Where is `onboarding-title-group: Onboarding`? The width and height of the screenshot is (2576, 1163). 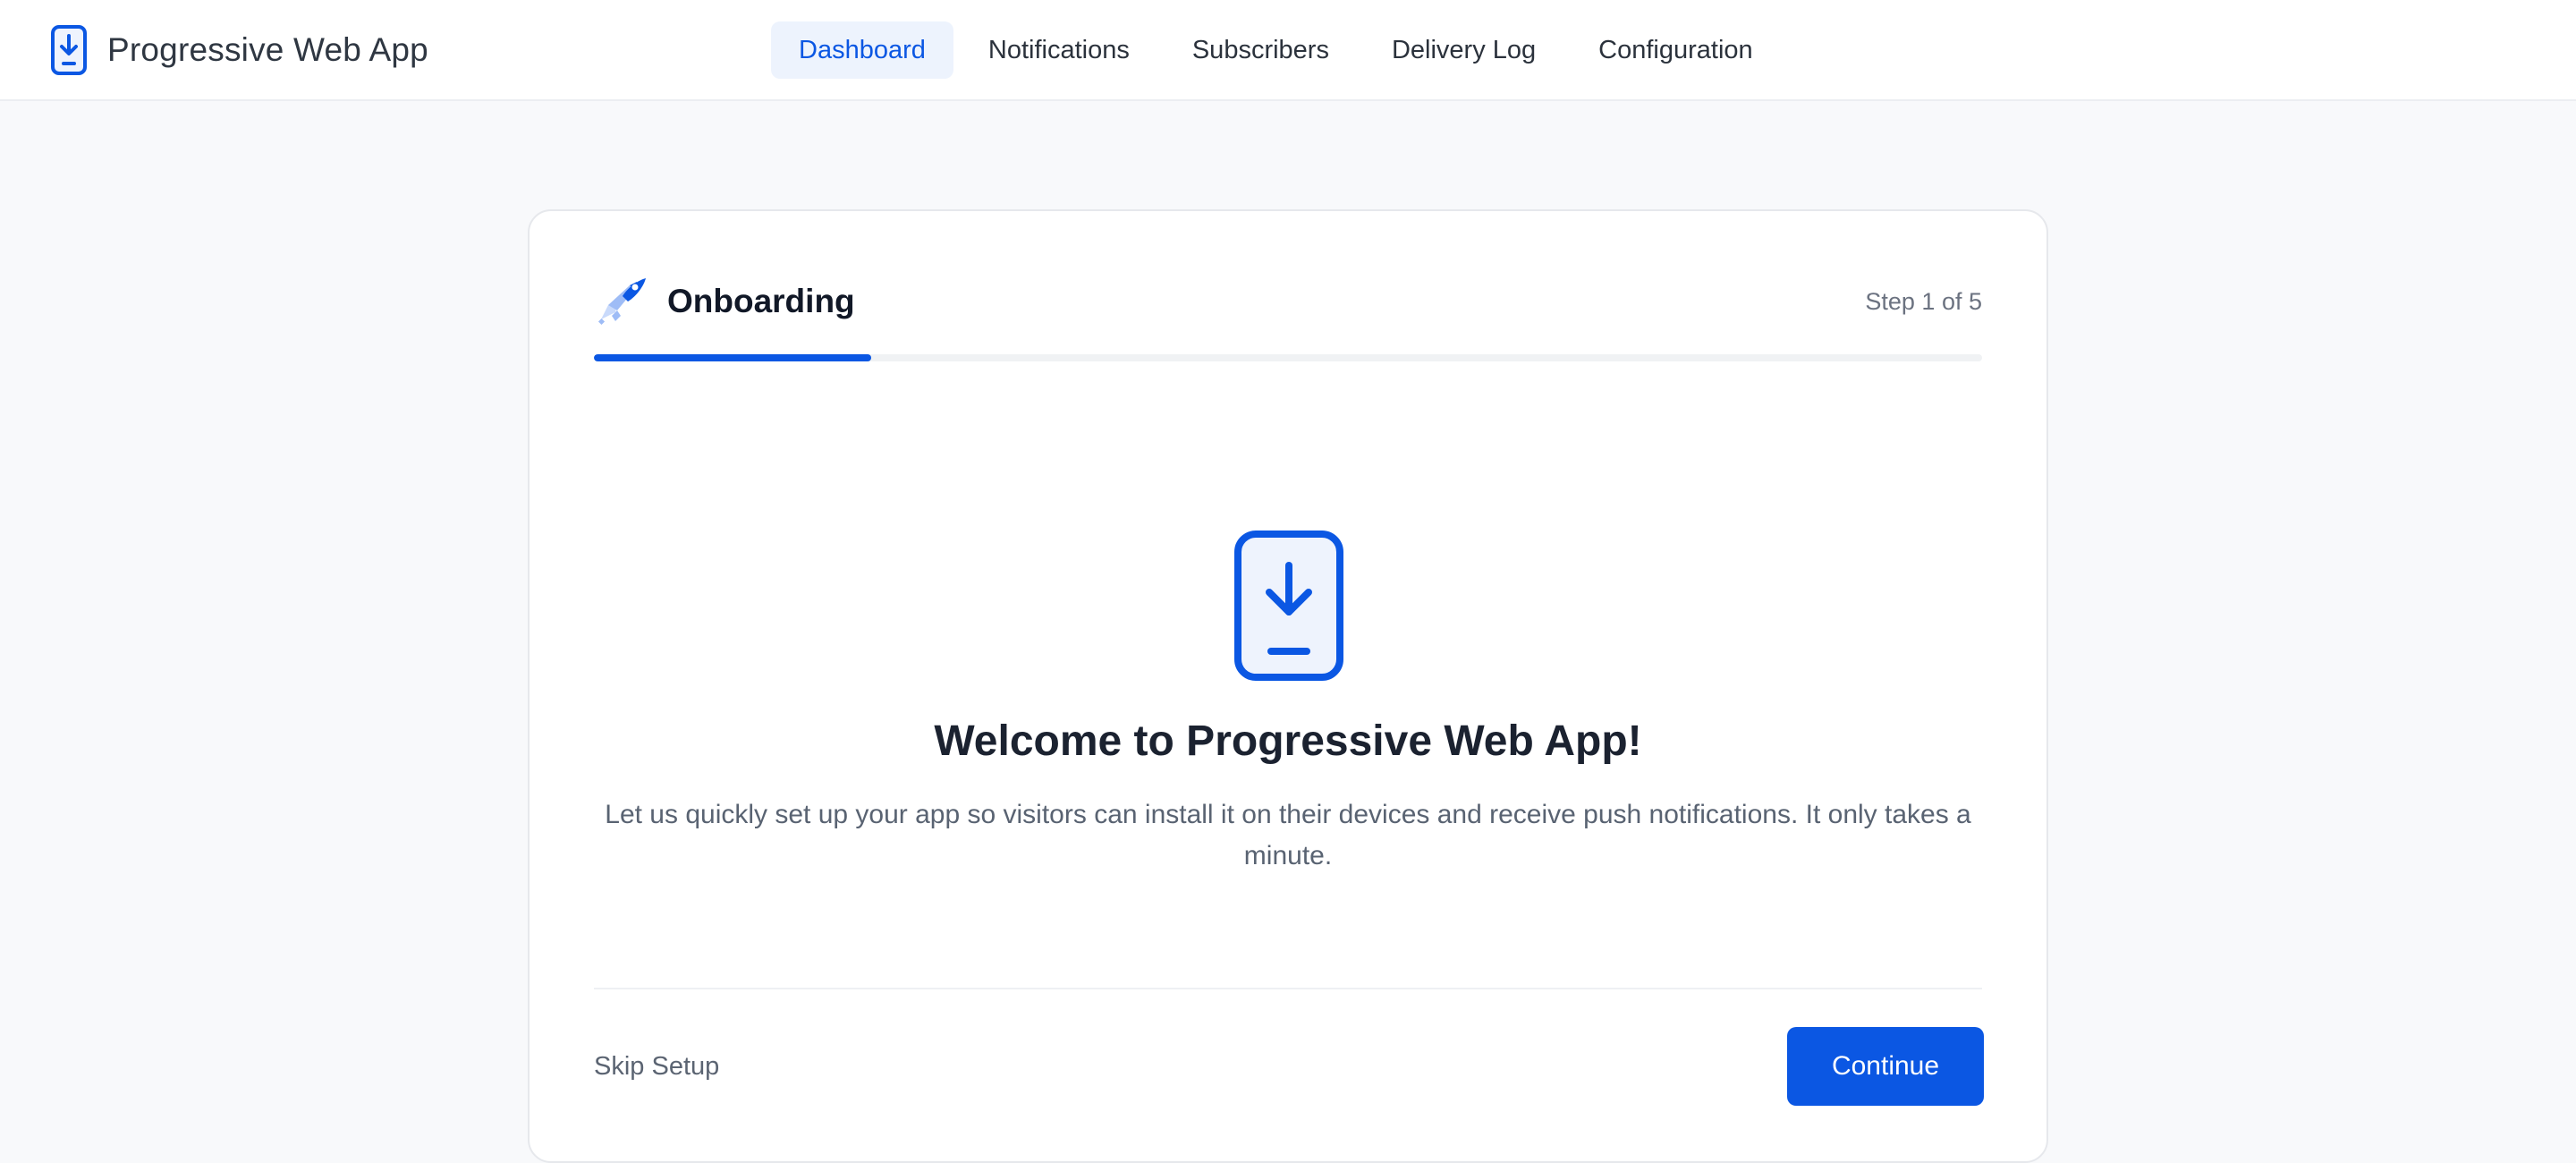 onboarding-title-group: Onboarding is located at coordinates (724, 302).